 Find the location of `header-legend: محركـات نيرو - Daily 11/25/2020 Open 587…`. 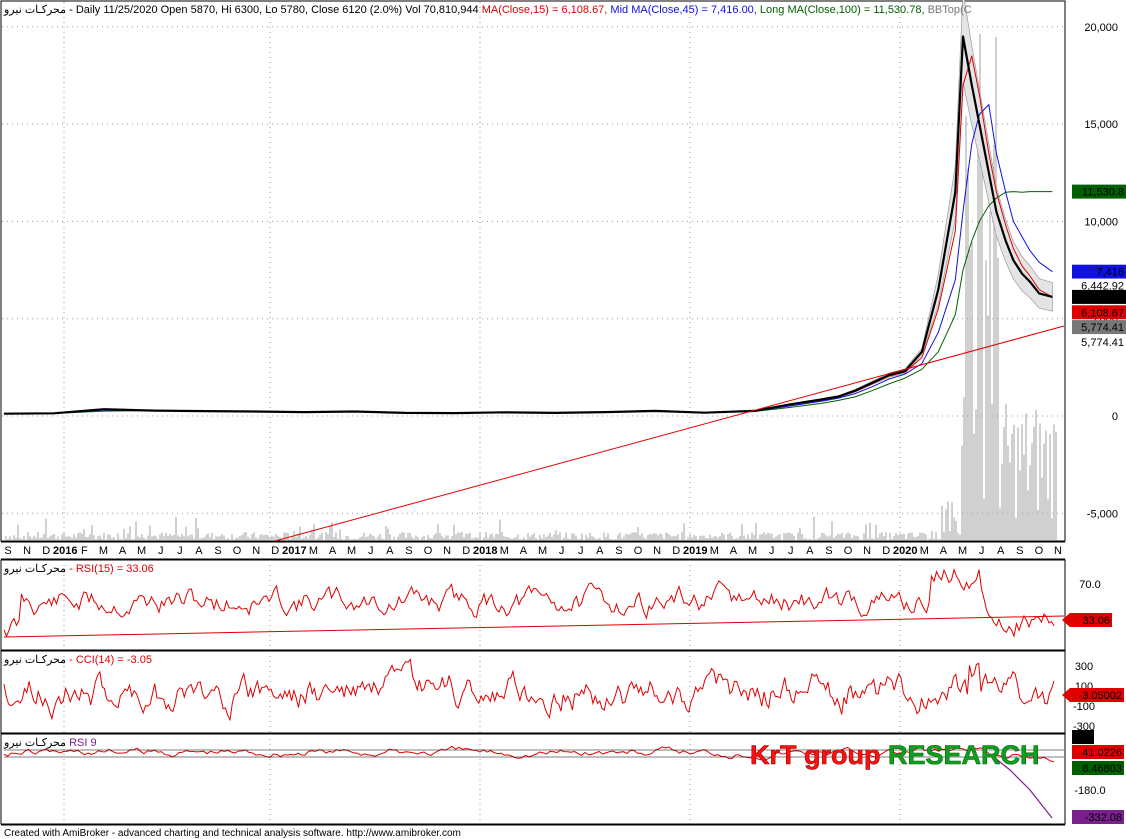

header-legend: محركـات نيرو - Daily 11/25/2020 Open 587… is located at coordinates (487, 10).